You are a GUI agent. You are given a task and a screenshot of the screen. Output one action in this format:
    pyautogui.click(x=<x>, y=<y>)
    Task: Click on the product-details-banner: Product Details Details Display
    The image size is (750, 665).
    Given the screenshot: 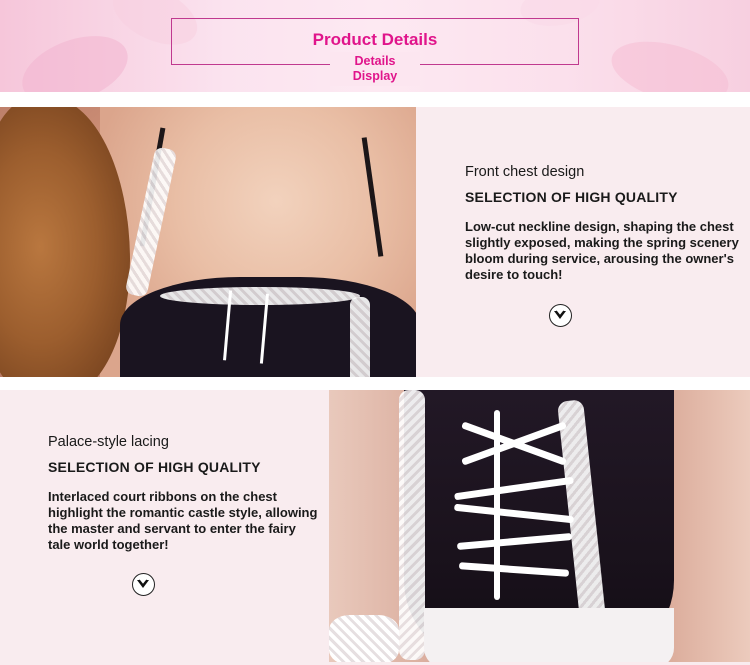 What is the action you would take?
    pyautogui.click(x=375, y=46)
    